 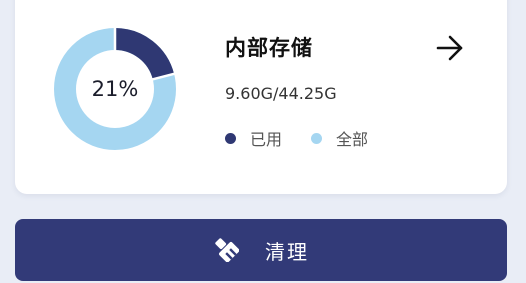 I want to click on storage-legend: 已用 全部, so click(x=311, y=138).